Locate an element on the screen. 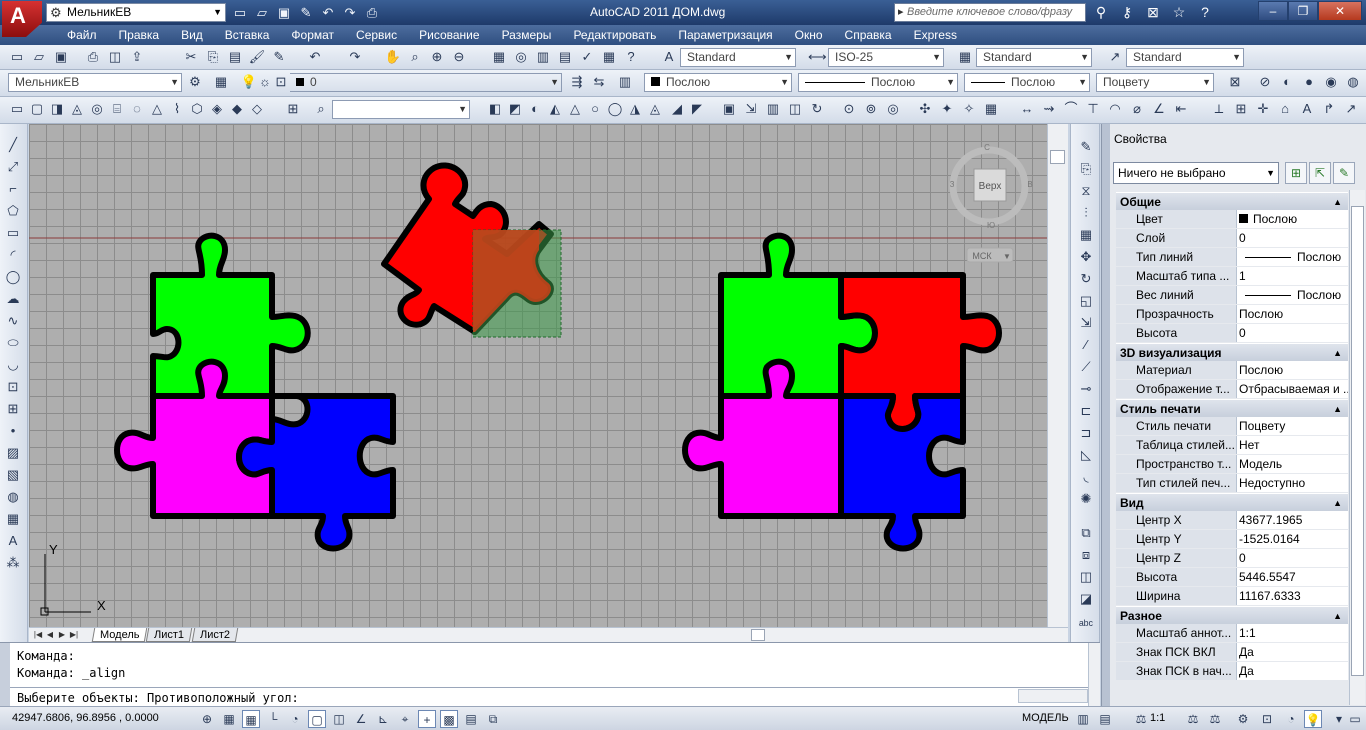 This screenshot has height=730, width=1366. move-face-icon: ⇲ is located at coordinates (751, 109).